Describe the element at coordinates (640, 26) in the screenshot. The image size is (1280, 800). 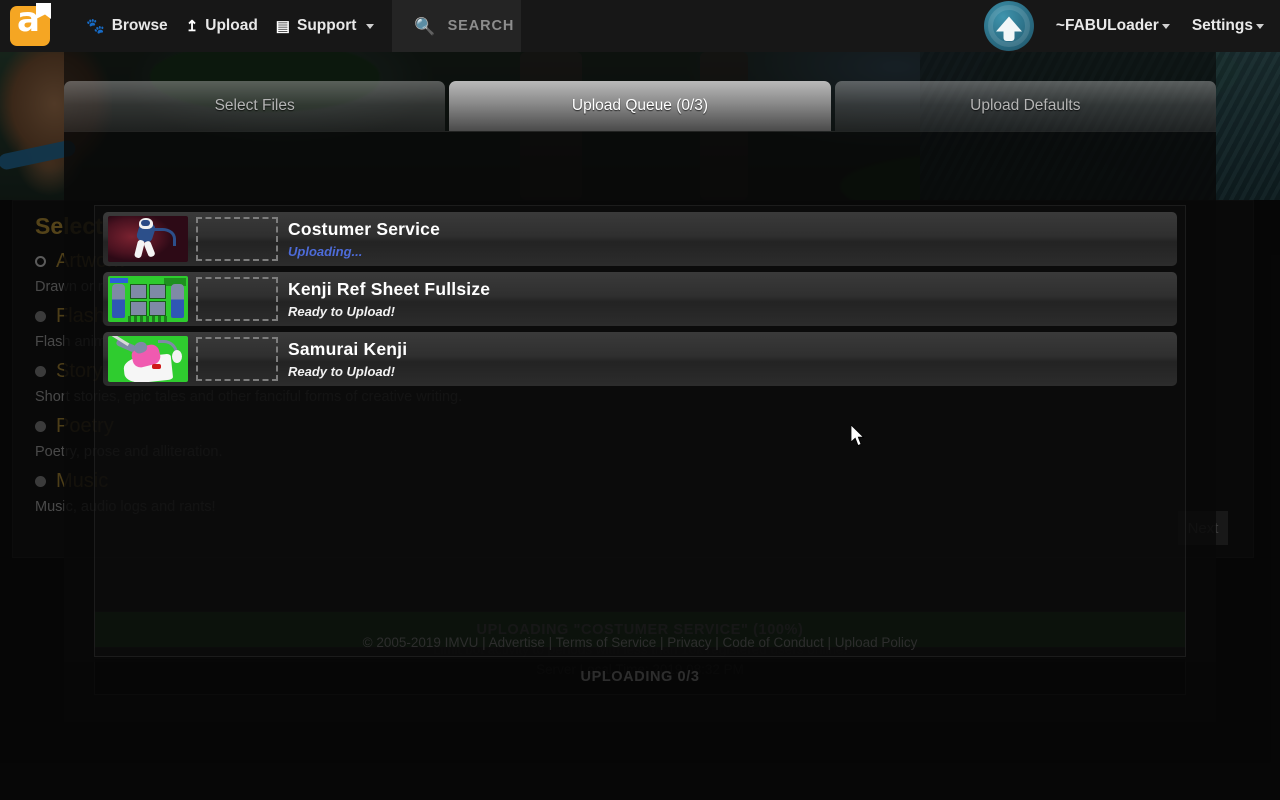
I see `top-navigation-bar: 🐾 Browse ↥ Upload ▤ Support 🔍 SEARCH` at that location.